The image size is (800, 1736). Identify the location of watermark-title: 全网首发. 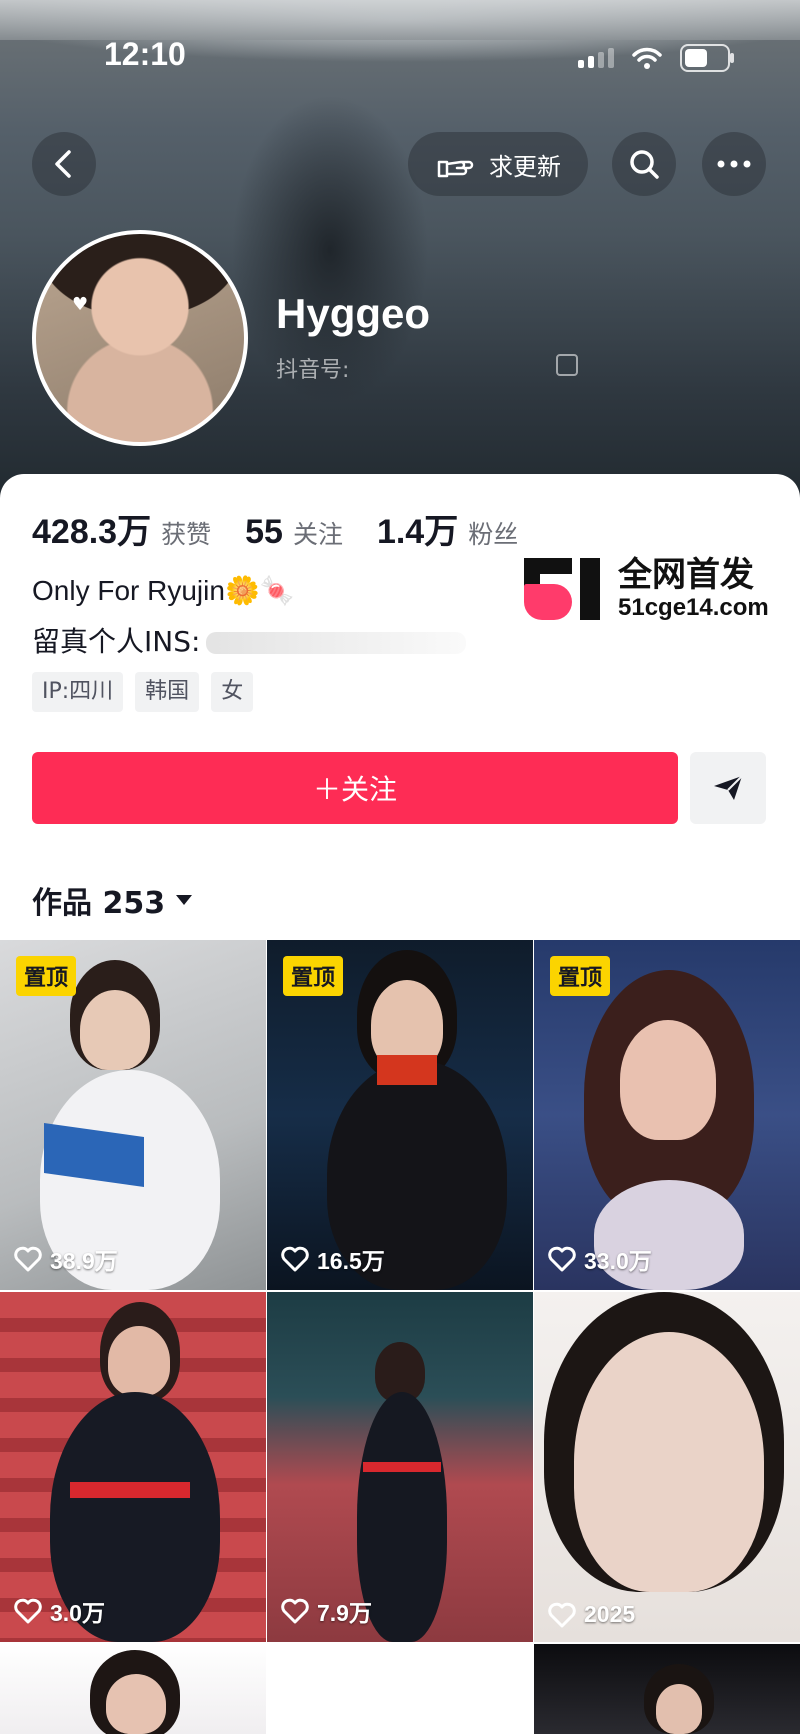
(686, 575).